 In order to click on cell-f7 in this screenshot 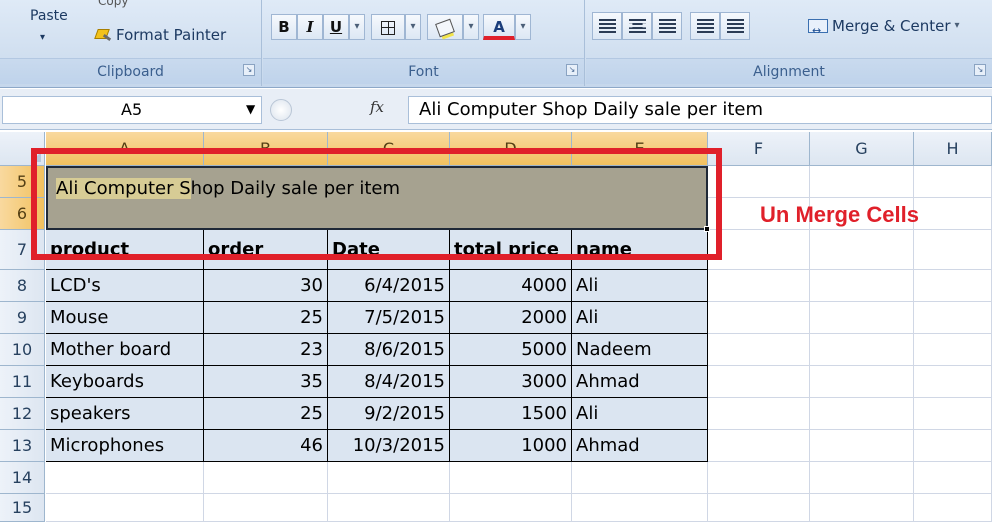, I will do `click(759, 250)`.